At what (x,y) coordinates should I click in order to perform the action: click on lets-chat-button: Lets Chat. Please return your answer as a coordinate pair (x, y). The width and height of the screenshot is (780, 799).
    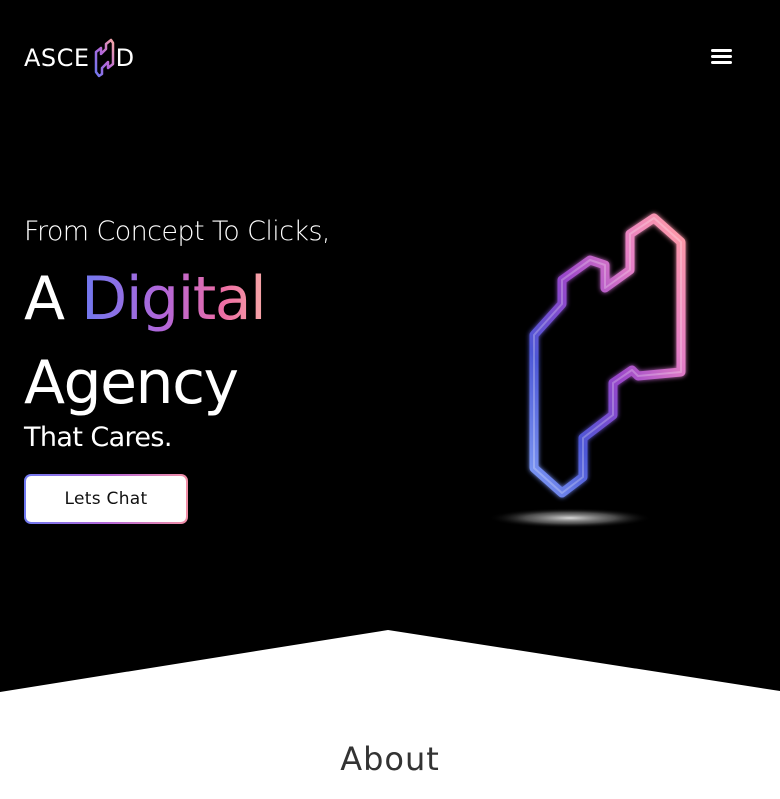
    Looking at the image, I should click on (106, 499).